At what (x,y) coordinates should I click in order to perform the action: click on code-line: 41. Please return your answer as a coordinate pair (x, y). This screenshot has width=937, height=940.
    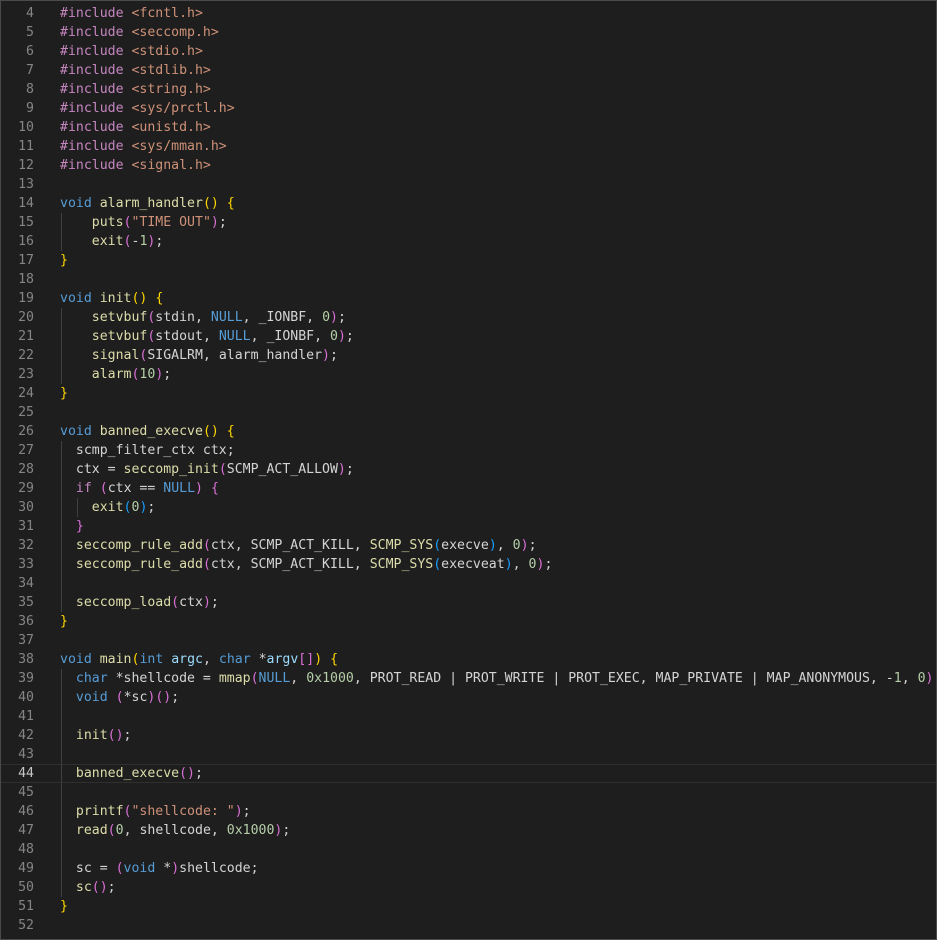
    Looking at the image, I should click on (468, 716).